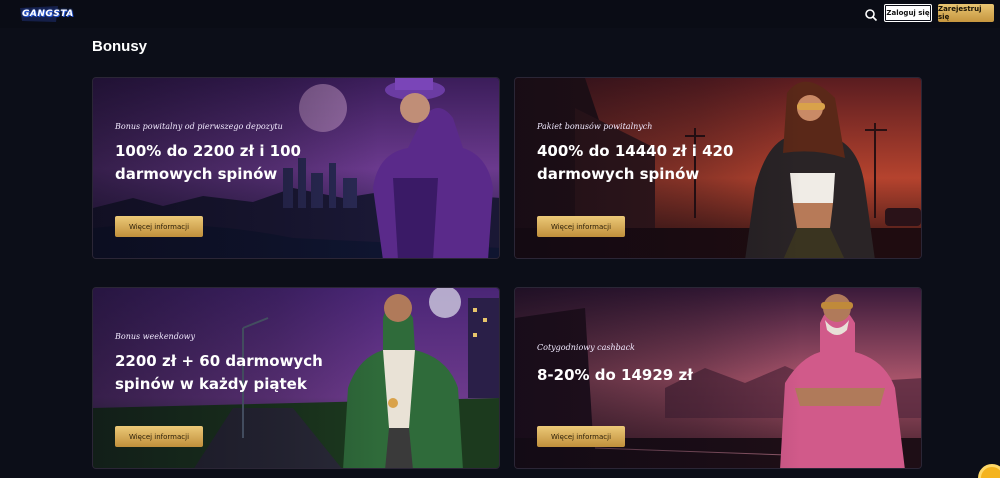 The width and height of the screenshot is (1000, 478). I want to click on register-button: Zarejestruj się, so click(966, 13).